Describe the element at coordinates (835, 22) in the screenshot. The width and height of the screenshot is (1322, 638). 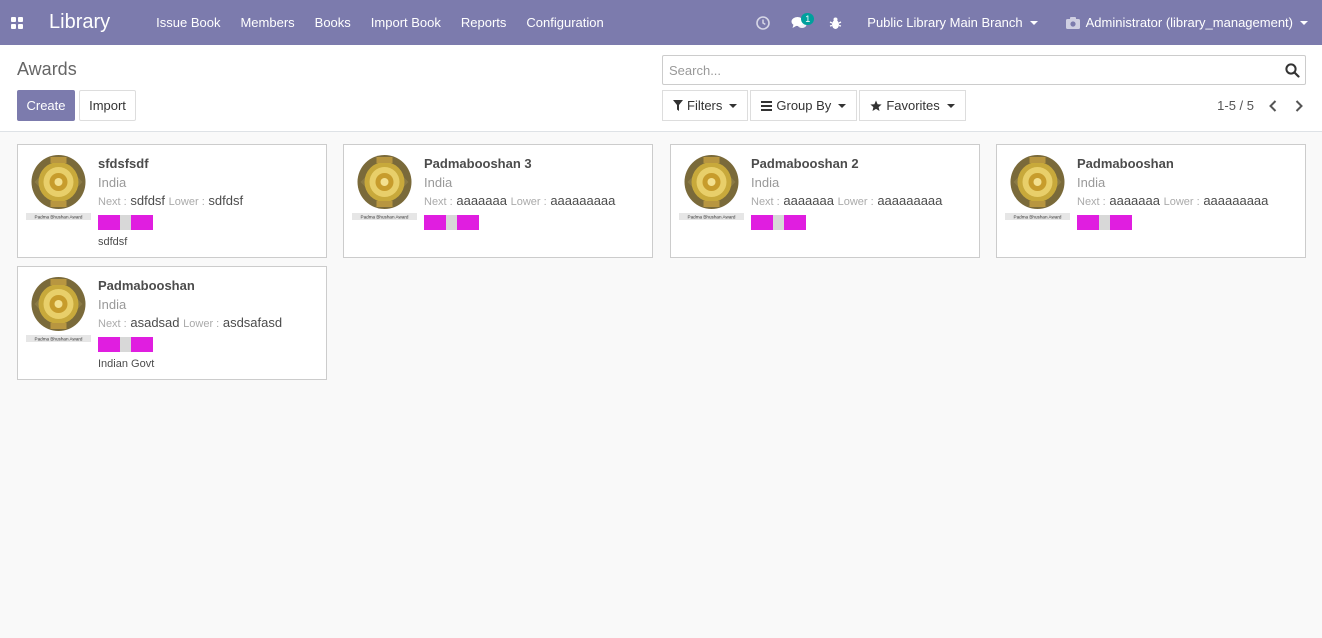
I see `debug-bug-icon` at that location.